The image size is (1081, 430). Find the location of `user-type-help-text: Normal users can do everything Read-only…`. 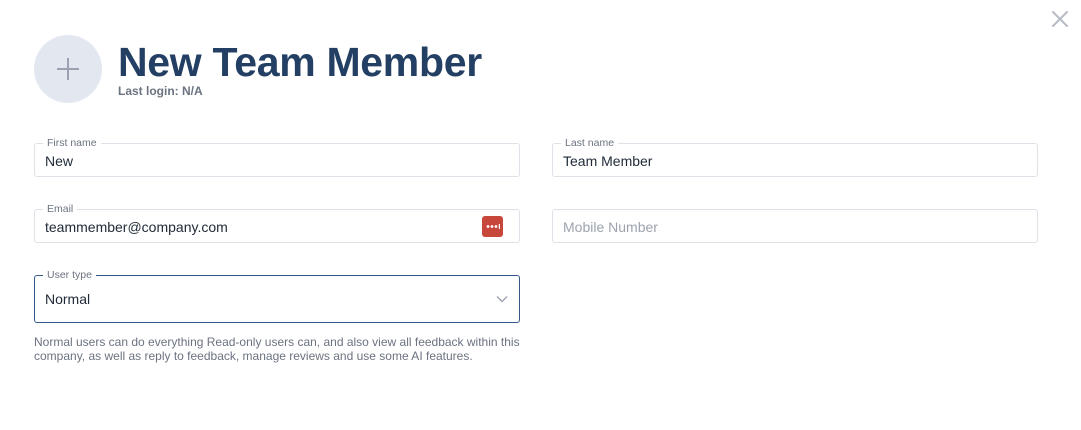

user-type-help-text: Normal users can do everything Read-only… is located at coordinates (277, 349).